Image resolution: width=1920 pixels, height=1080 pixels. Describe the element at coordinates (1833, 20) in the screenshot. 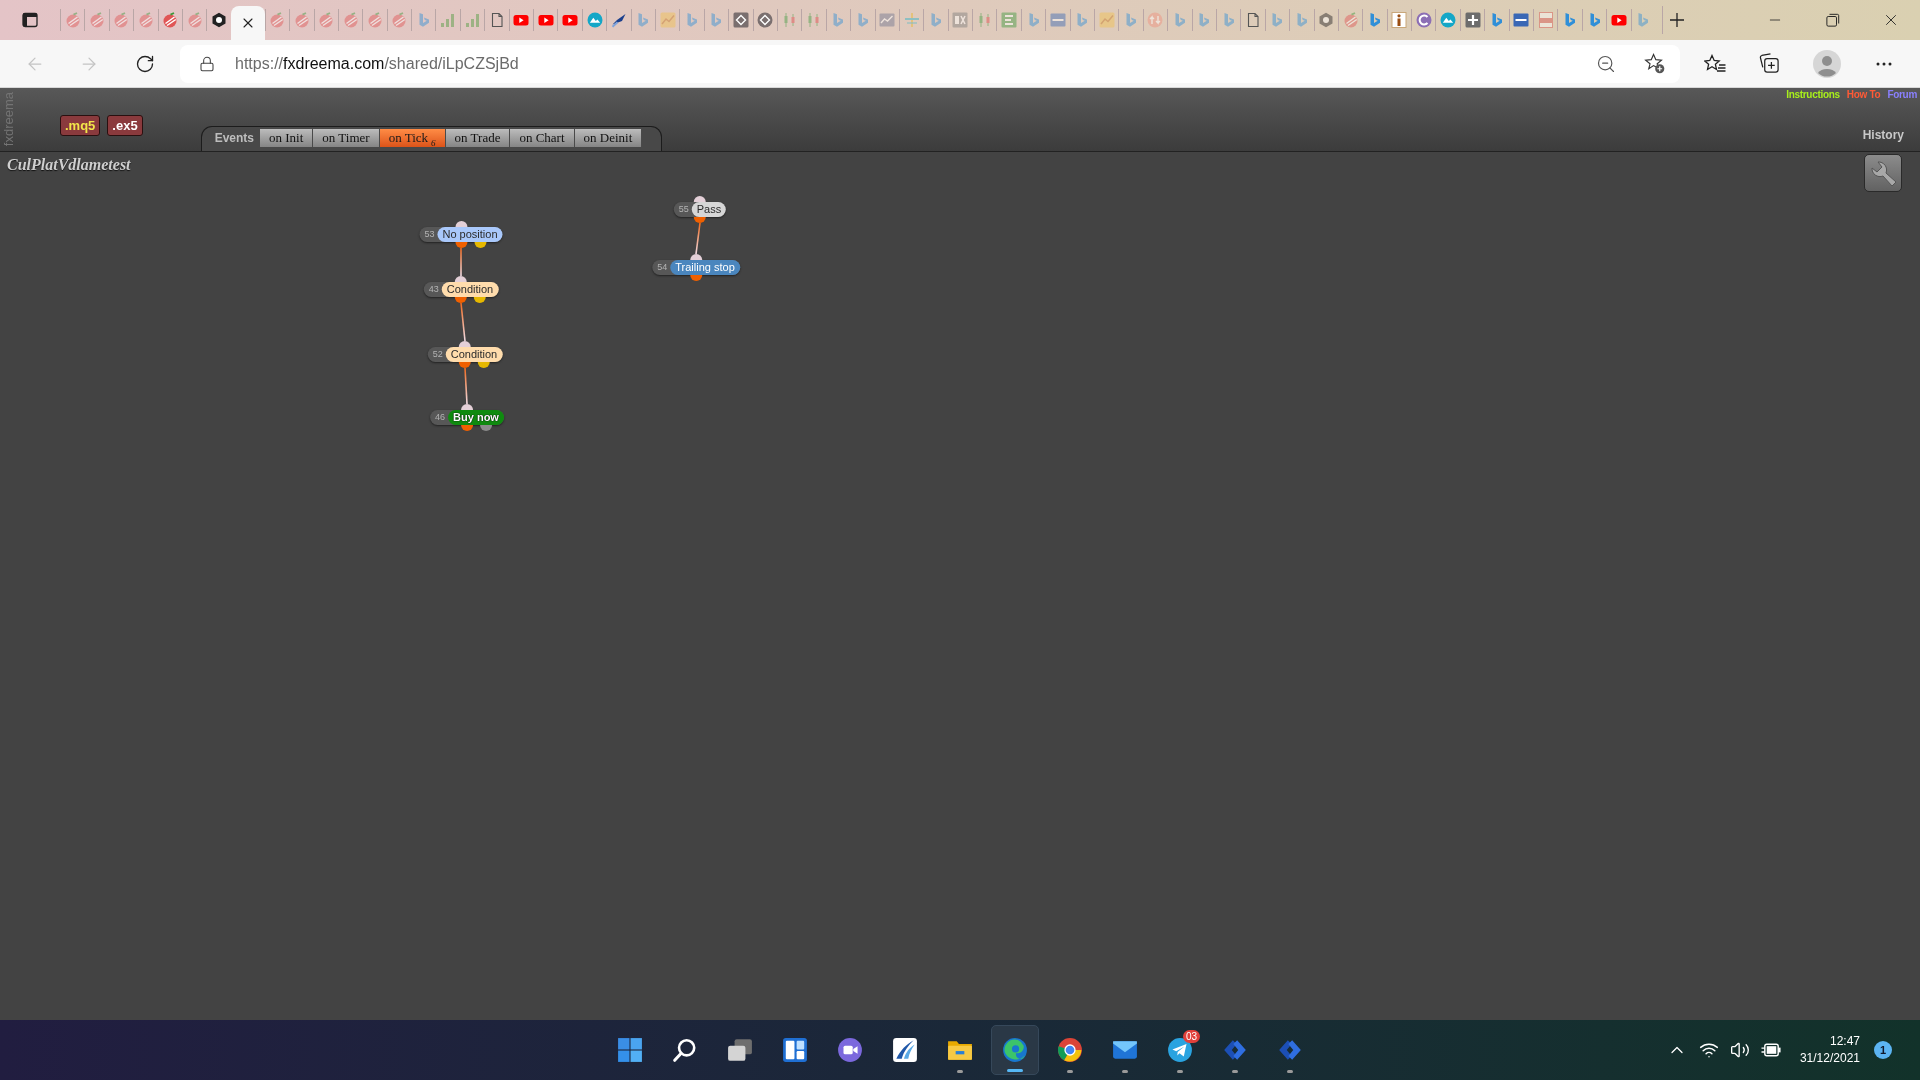

I see `restore-icon` at that location.